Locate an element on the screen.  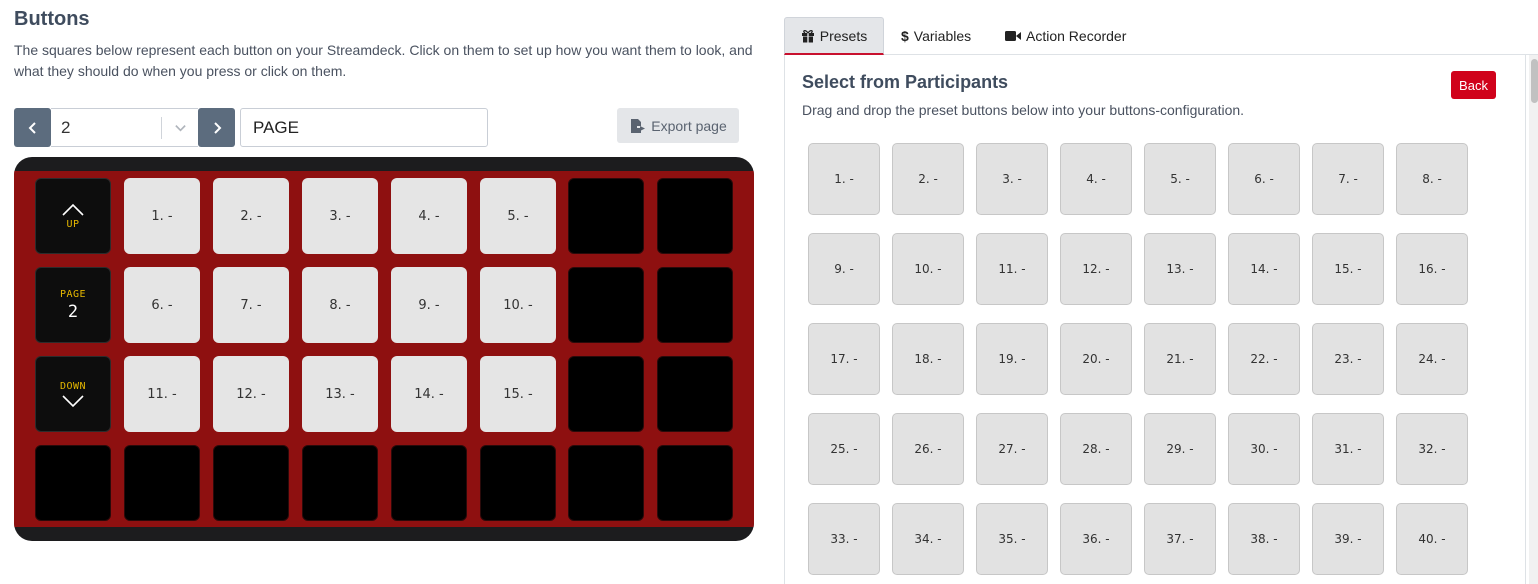
preset-button: 32. - is located at coordinates (1432, 449).